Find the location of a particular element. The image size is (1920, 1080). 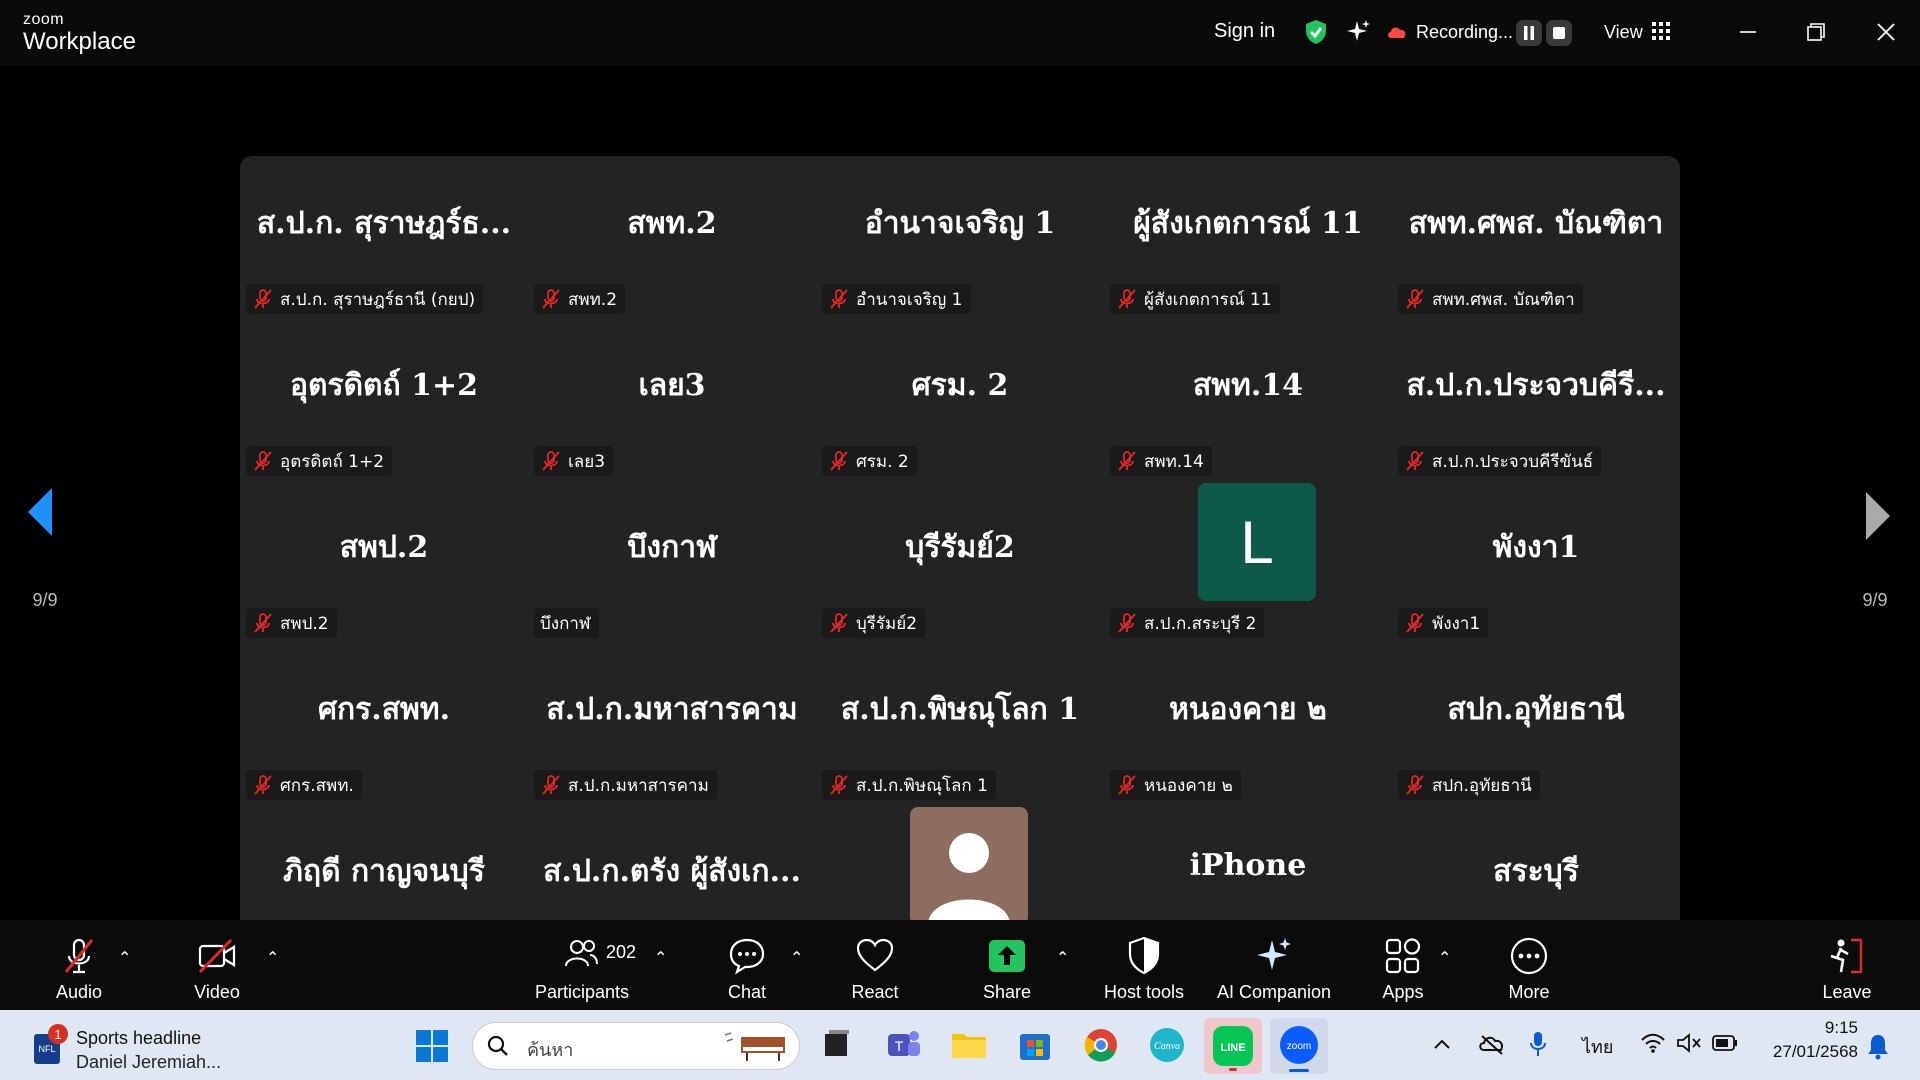

participant-tile: พังงา1 พังงา1 is located at coordinates (1536, 561).